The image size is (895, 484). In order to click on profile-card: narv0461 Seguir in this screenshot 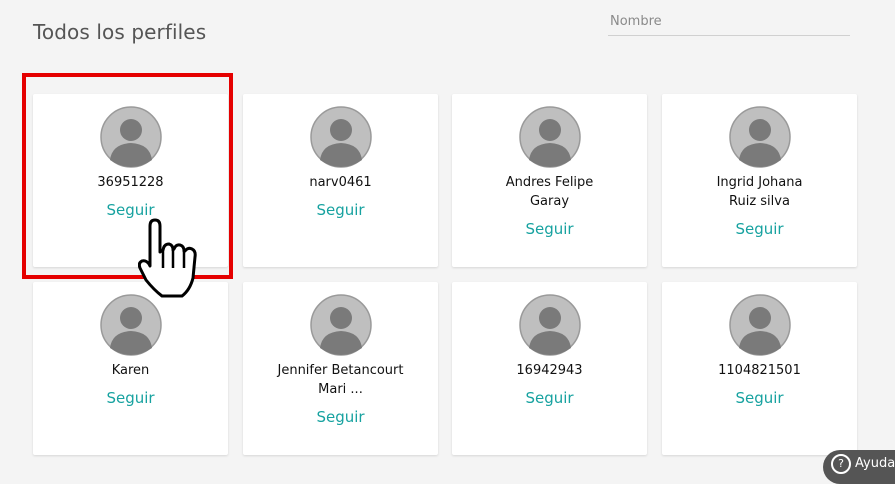, I will do `click(340, 180)`.